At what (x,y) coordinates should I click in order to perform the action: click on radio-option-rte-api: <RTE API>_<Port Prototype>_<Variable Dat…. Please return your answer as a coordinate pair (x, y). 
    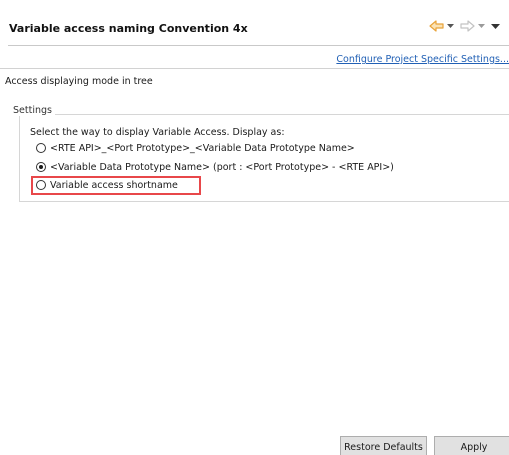
    Looking at the image, I should click on (195, 148).